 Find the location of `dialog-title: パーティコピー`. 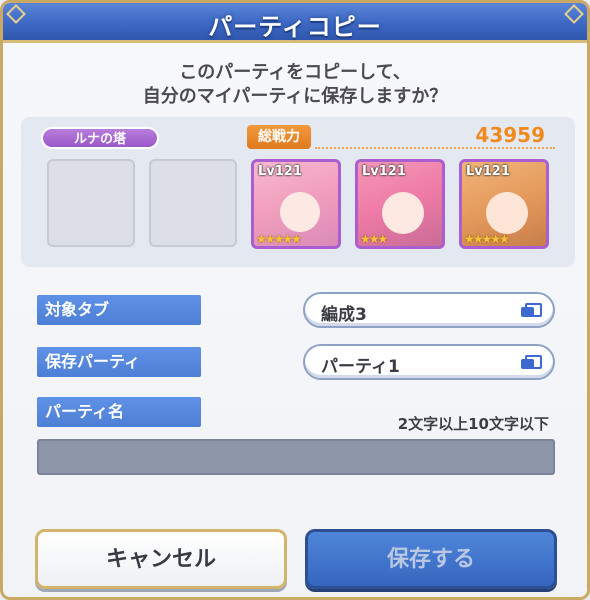

dialog-title: パーティコピー is located at coordinates (295, 27).